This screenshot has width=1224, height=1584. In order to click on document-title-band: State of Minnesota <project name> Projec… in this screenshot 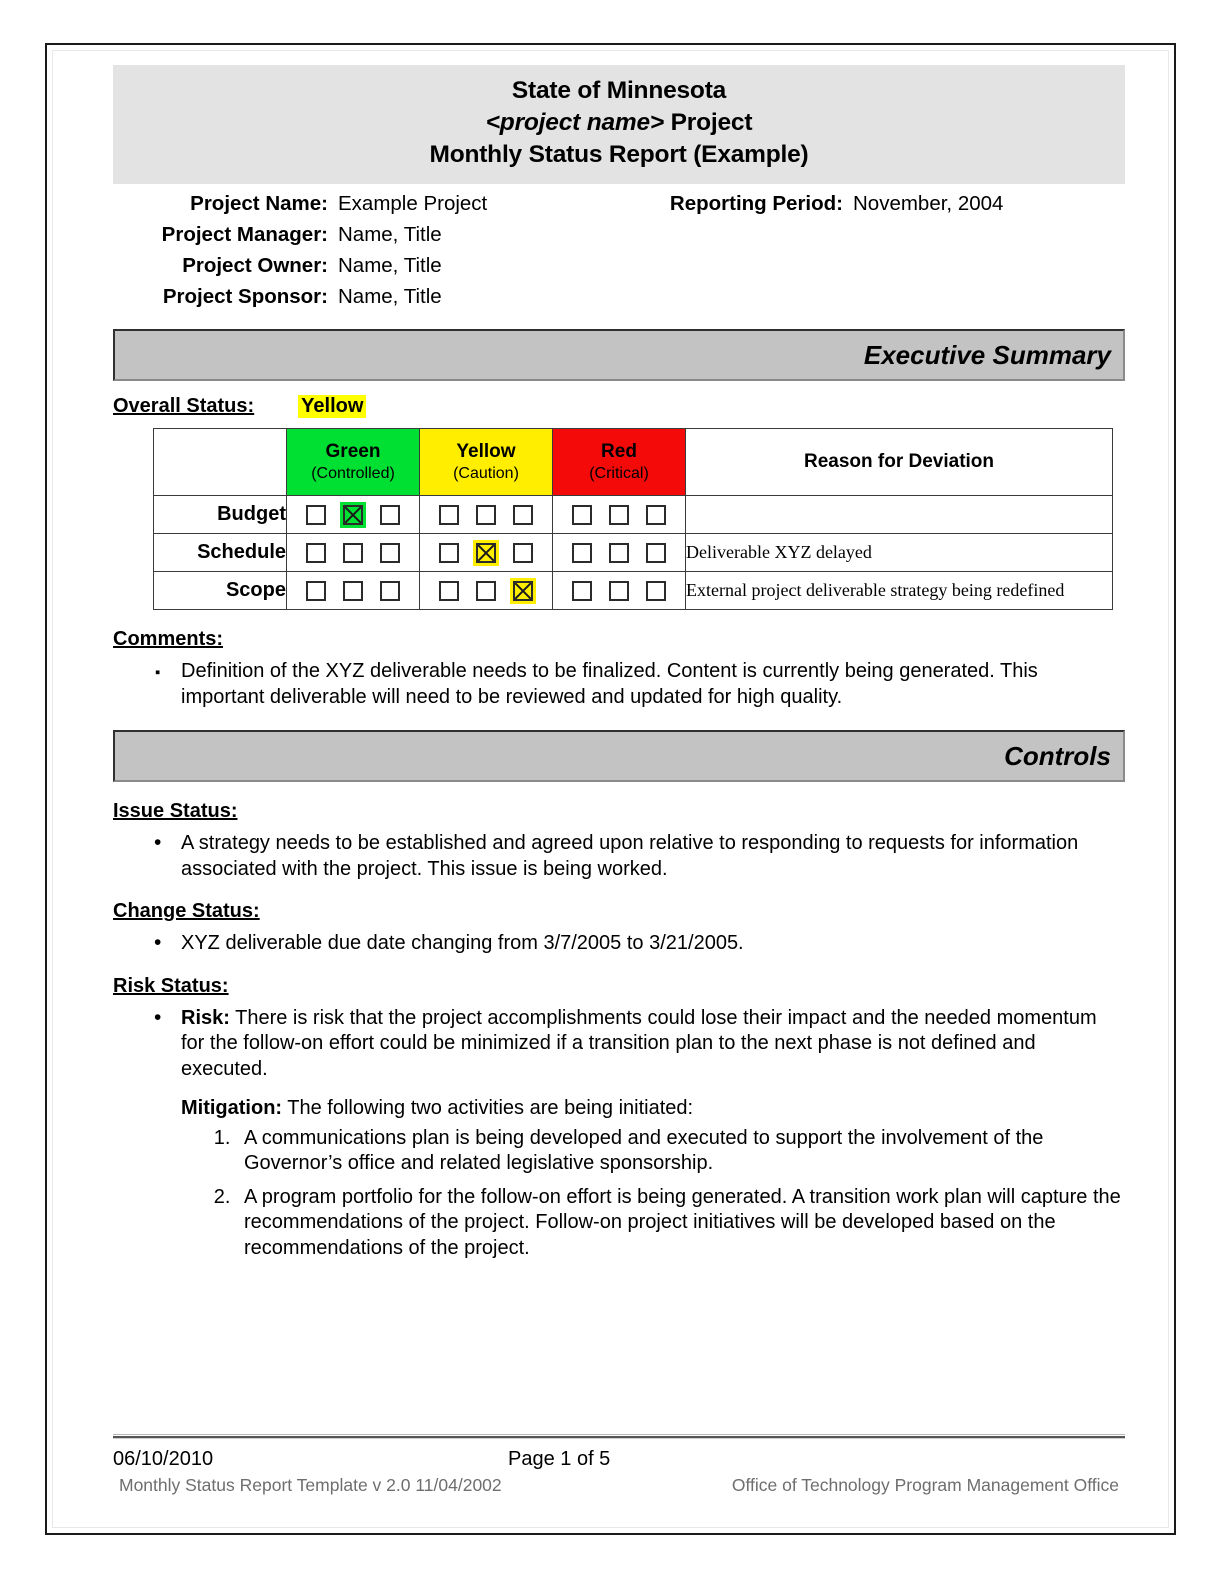, I will do `click(619, 124)`.